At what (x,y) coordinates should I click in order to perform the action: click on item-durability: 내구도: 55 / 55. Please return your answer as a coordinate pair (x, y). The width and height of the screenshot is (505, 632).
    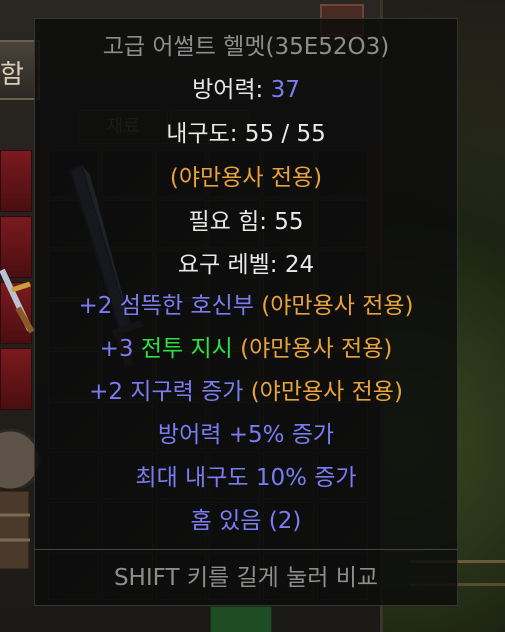
    Looking at the image, I should click on (246, 134).